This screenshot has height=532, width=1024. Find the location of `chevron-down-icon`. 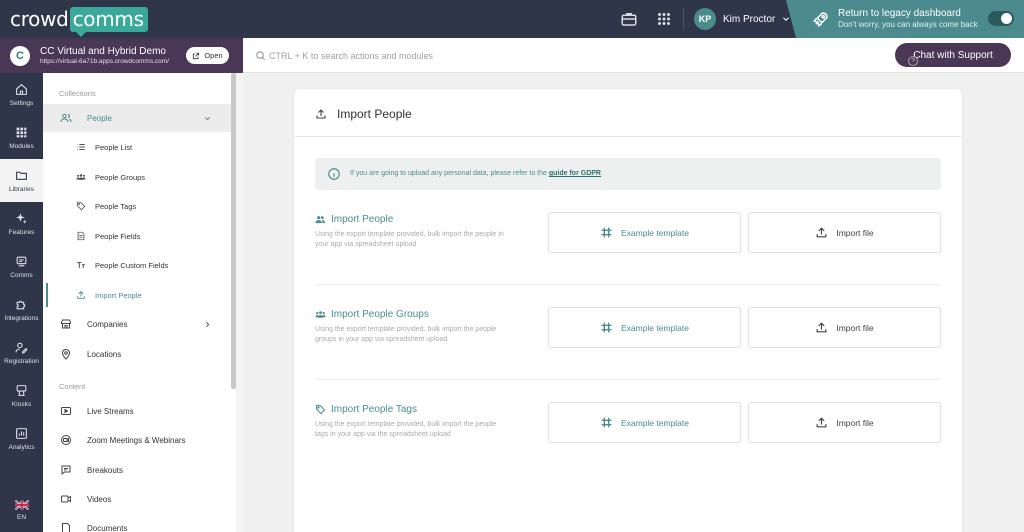

chevron-down-icon is located at coordinates (207, 118).